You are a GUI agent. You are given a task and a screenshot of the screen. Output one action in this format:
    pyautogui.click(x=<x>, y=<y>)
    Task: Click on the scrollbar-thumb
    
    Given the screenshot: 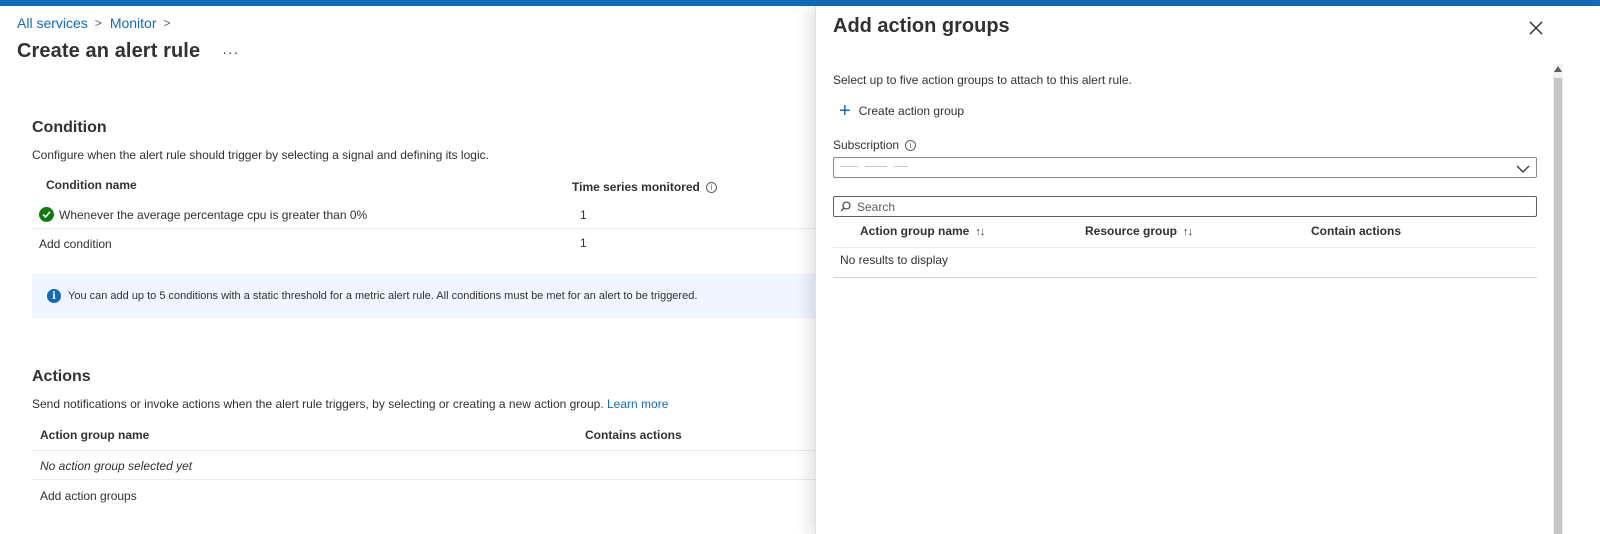 What is the action you would take?
    pyautogui.click(x=1558, y=306)
    